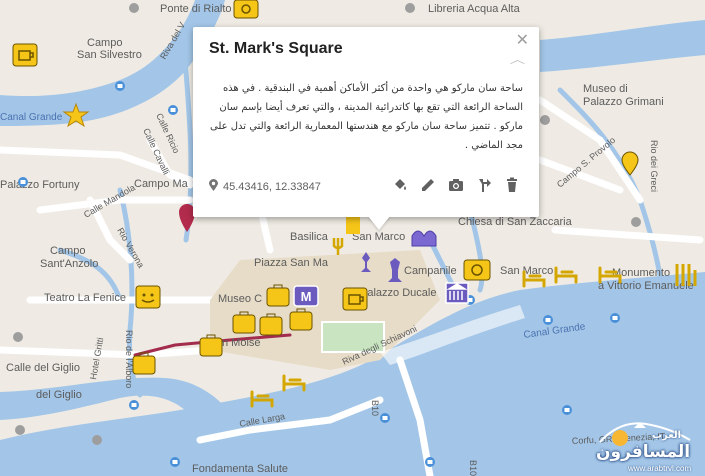  Describe the element at coordinates (512, 185) in the screenshot. I see `trash-icon` at that location.